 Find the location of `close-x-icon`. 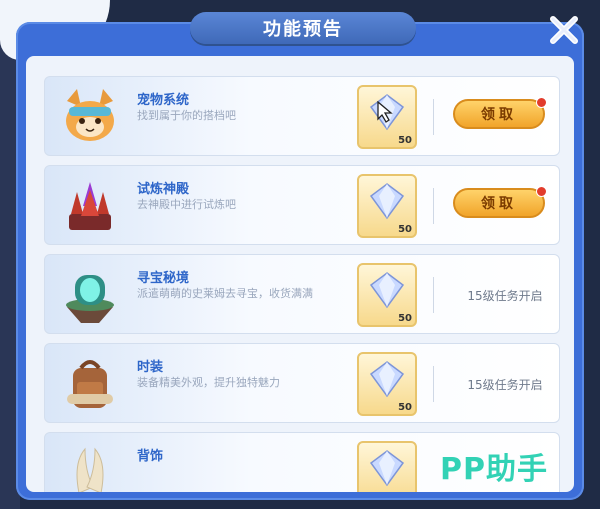

close-x-icon is located at coordinates (564, 30).